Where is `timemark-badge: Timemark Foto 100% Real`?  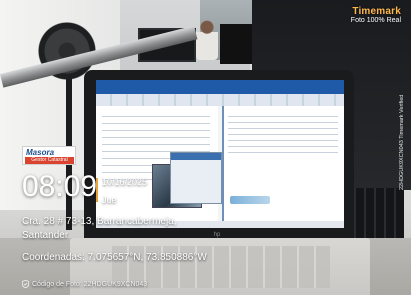 timemark-badge: Timemark Foto 100% Real is located at coordinates (376, 15).